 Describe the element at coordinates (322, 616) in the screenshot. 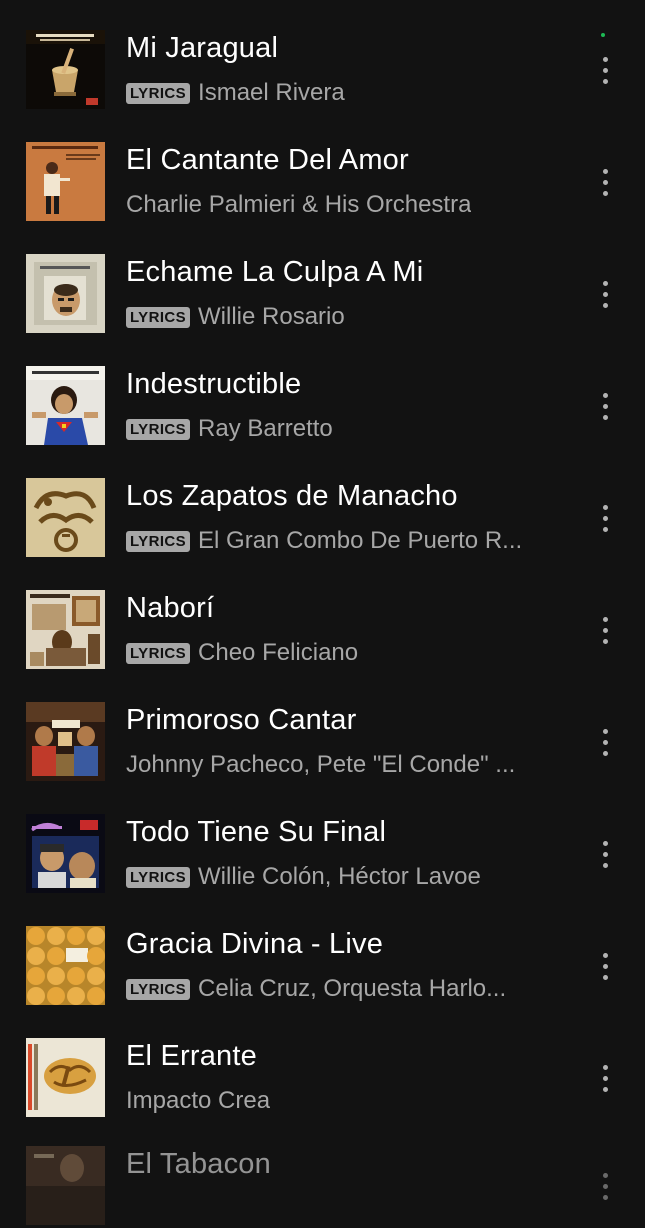

I see `track-row: Naborí LYRICS Cheo Feliciano` at that location.